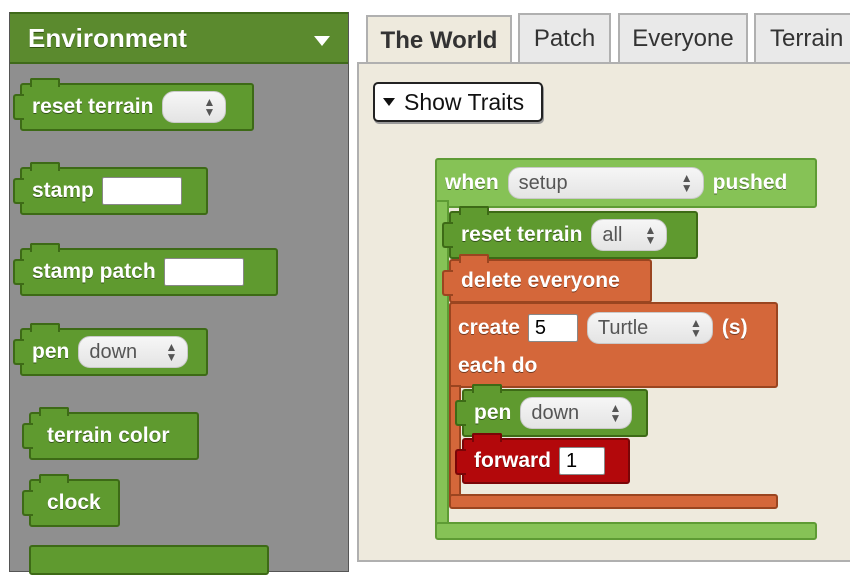 The image size is (850, 575). What do you see at coordinates (203, 272) in the screenshot?
I see `stamp-patch-input` at bounding box center [203, 272].